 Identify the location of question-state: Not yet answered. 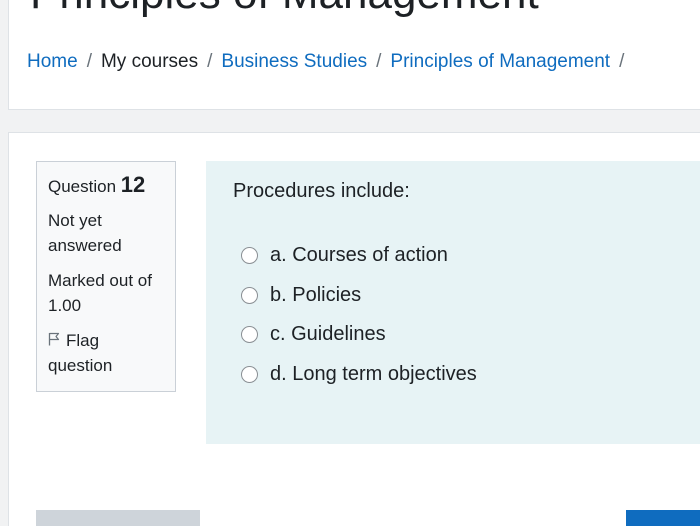
(85, 233).